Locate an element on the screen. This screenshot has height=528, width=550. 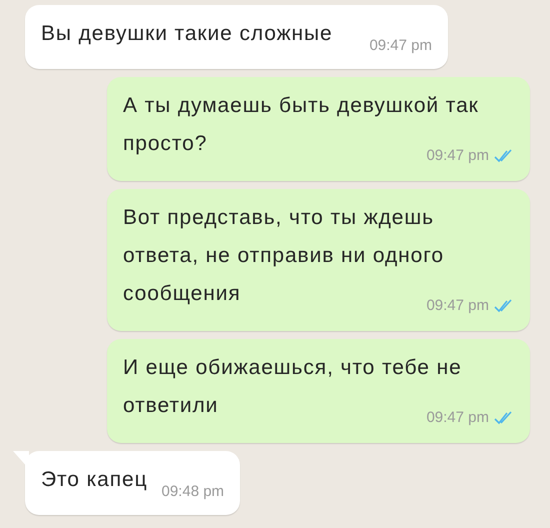
message-text: Это капец is located at coordinates (94, 479).